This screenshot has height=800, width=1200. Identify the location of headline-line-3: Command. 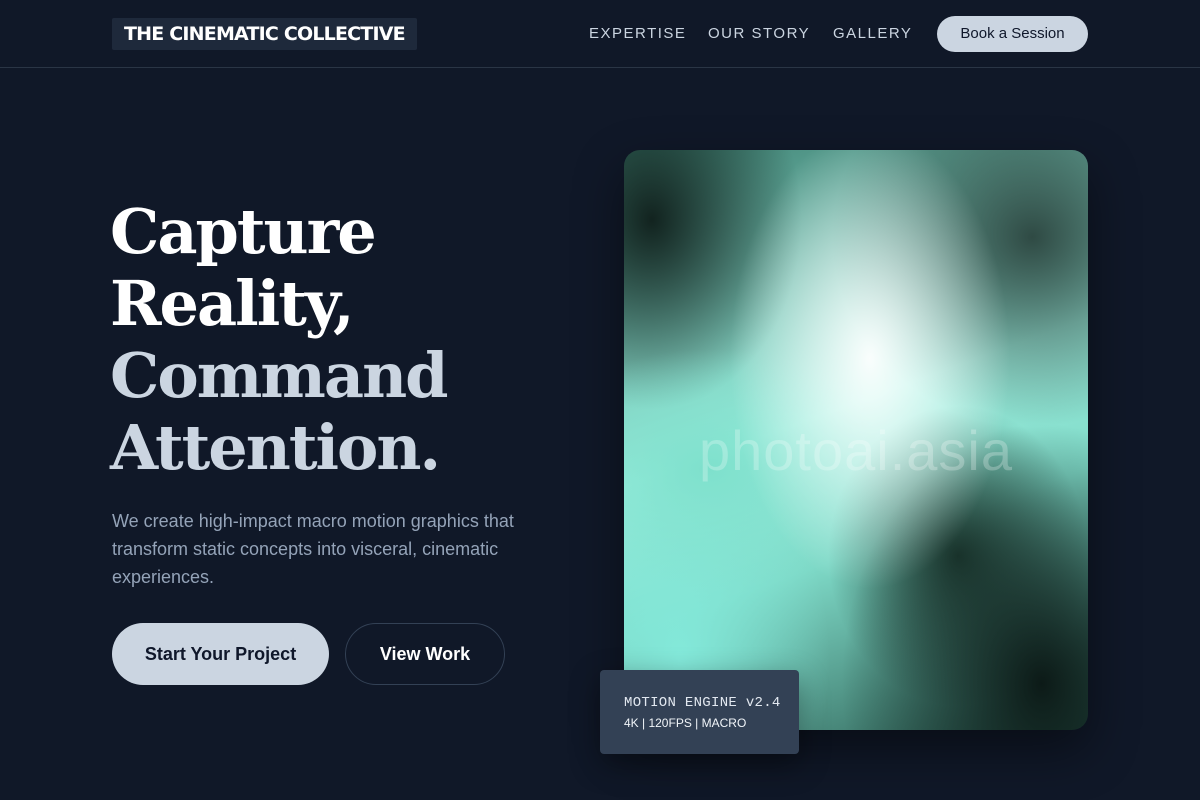
(279, 375).